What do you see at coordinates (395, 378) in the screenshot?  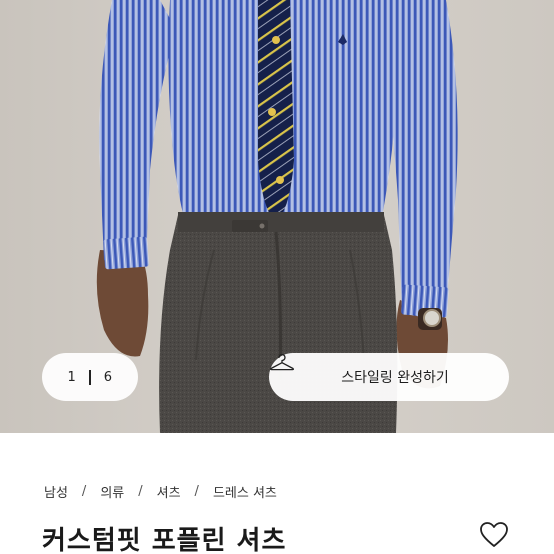 I see `complete-styling-label: 스타일링 완성하기` at bounding box center [395, 378].